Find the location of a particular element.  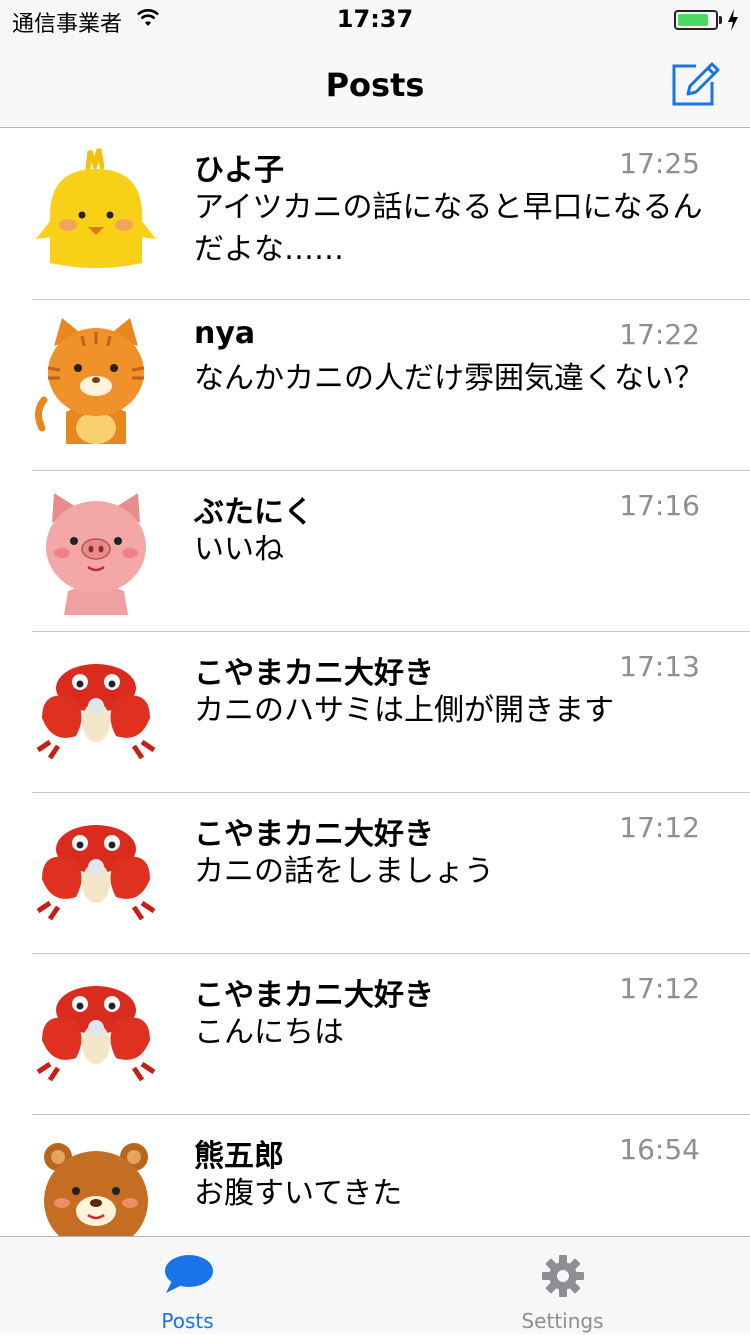

status-time: 17:37 is located at coordinates (375, 19).